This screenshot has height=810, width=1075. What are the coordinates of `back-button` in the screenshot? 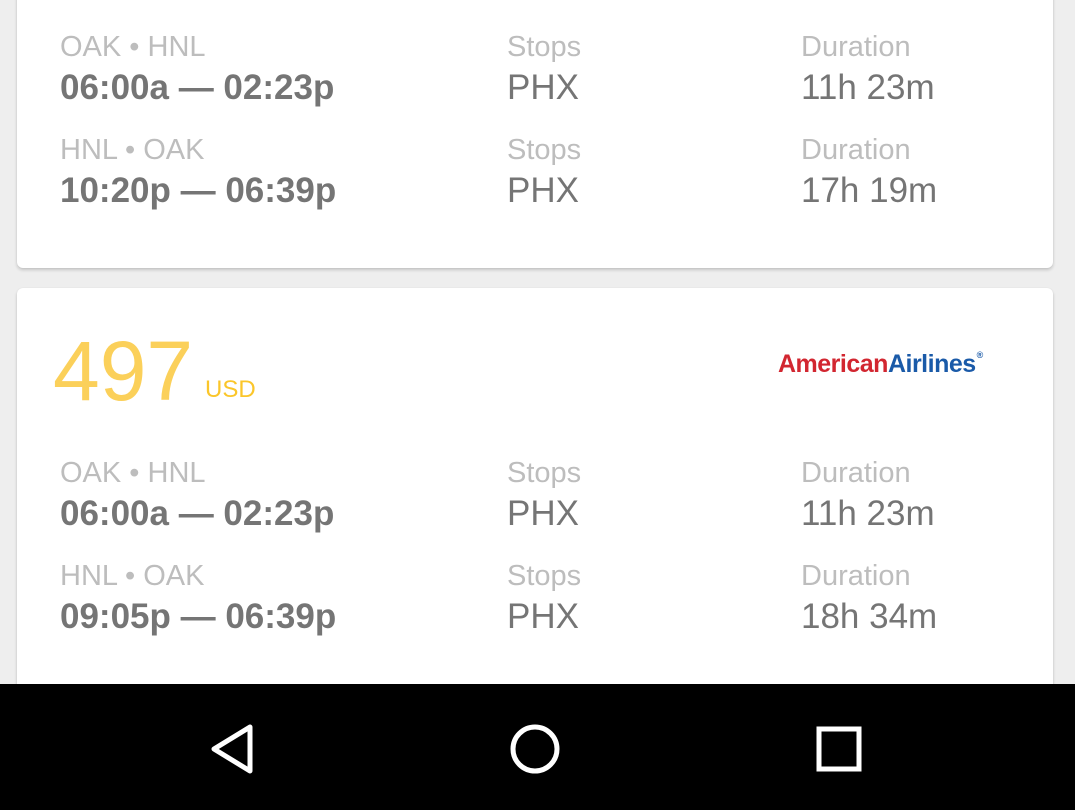 It's located at (233, 749).